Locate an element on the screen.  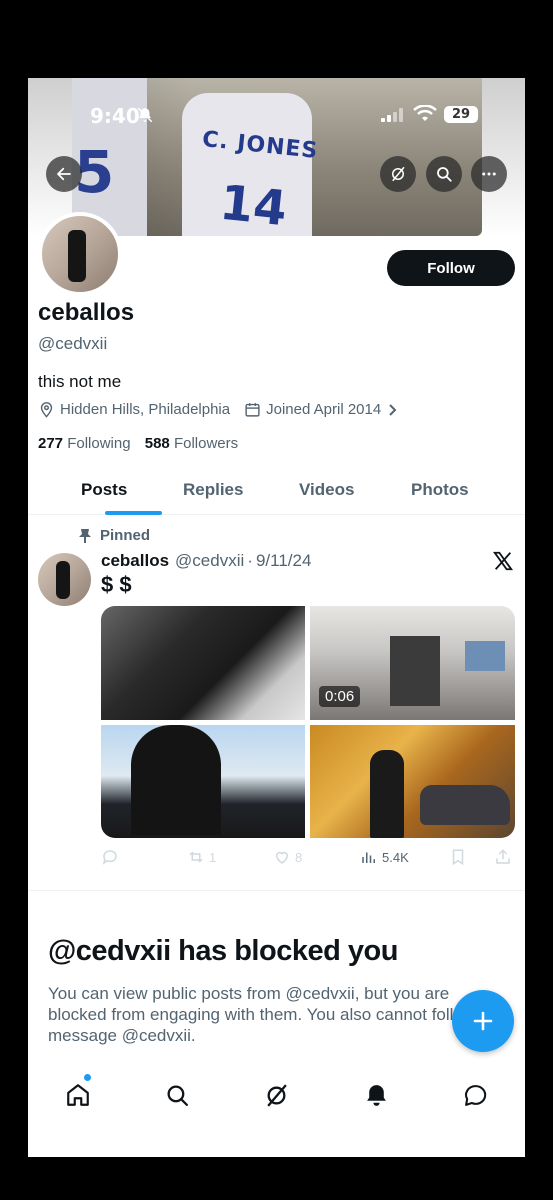
nav-grok is located at coordinates (276, 1095).